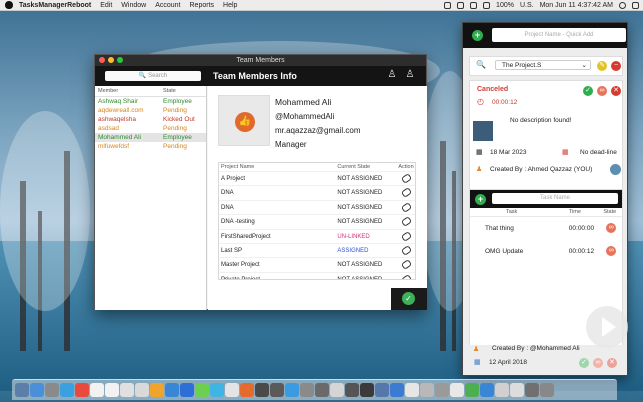  Describe the element at coordinates (576, 5) in the screenshot. I see `clock: Mon Jun 11 4:37:42 AM` at that location.